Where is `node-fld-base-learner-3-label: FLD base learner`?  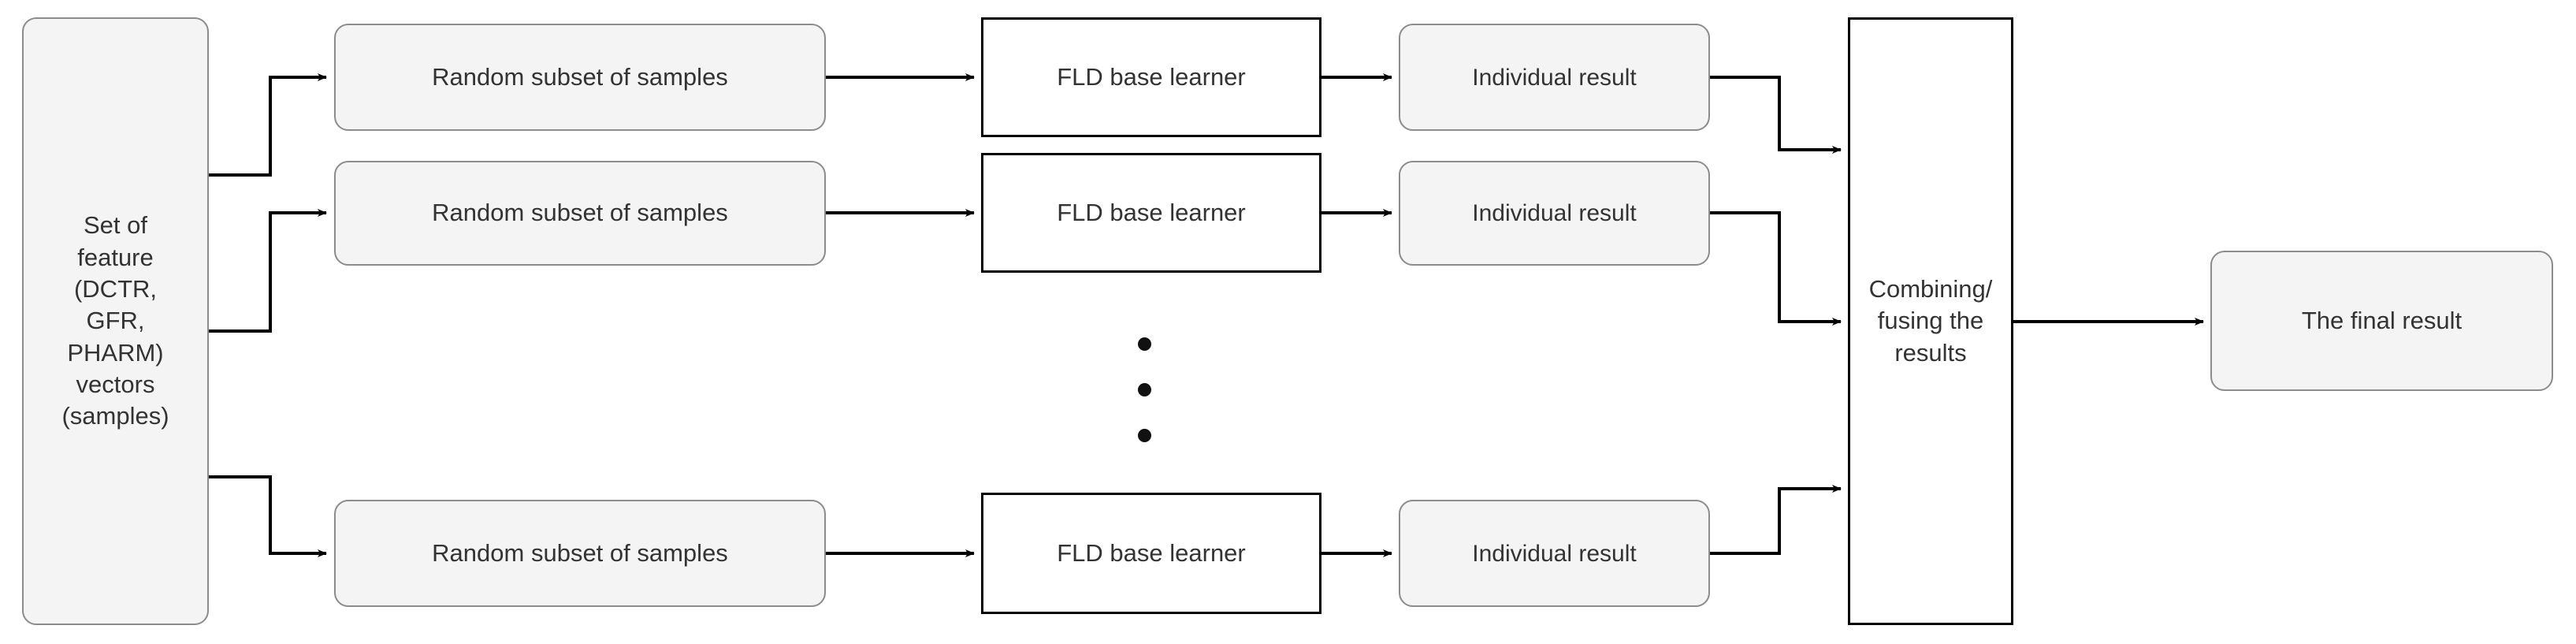
node-fld-base-learner-3-label: FLD base learner is located at coordinates (1151, 552).